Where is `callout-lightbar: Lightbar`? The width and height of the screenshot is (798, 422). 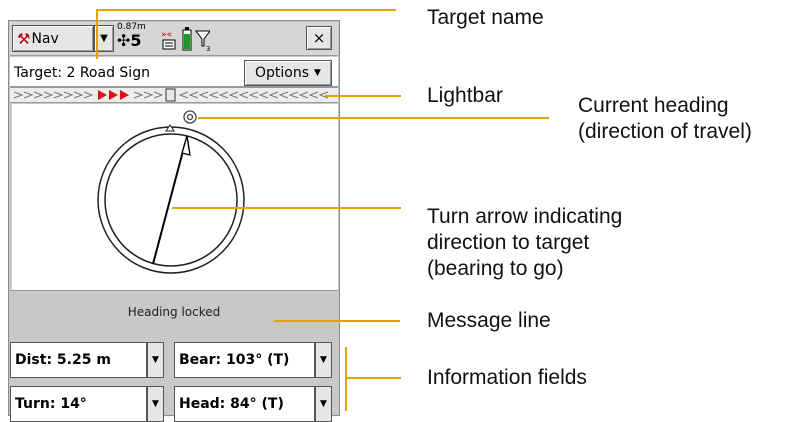
callout-lightbar: Lightbar is located at coordinates (465, 95).